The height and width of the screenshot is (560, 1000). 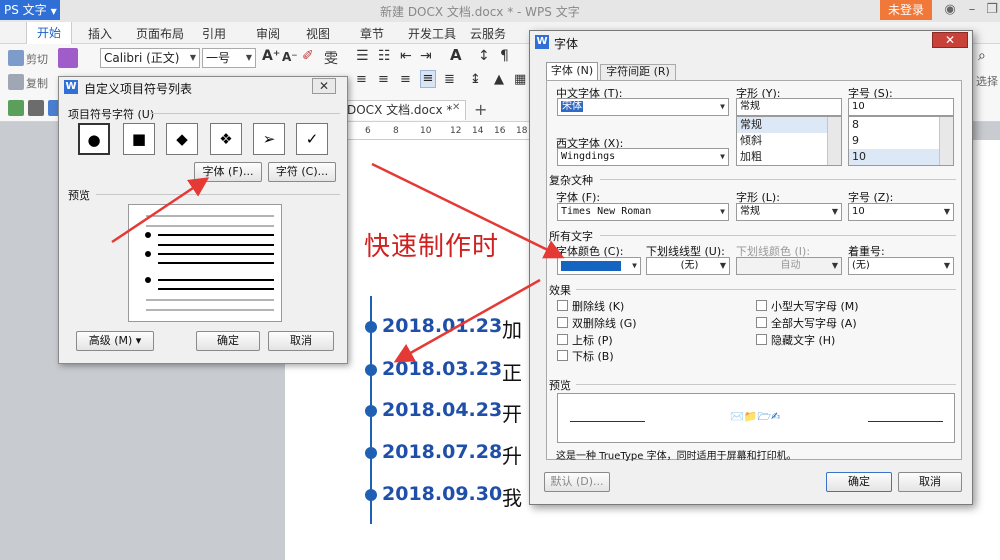 I want to click on sort-icon: ↕, so click(x=484, y=56).